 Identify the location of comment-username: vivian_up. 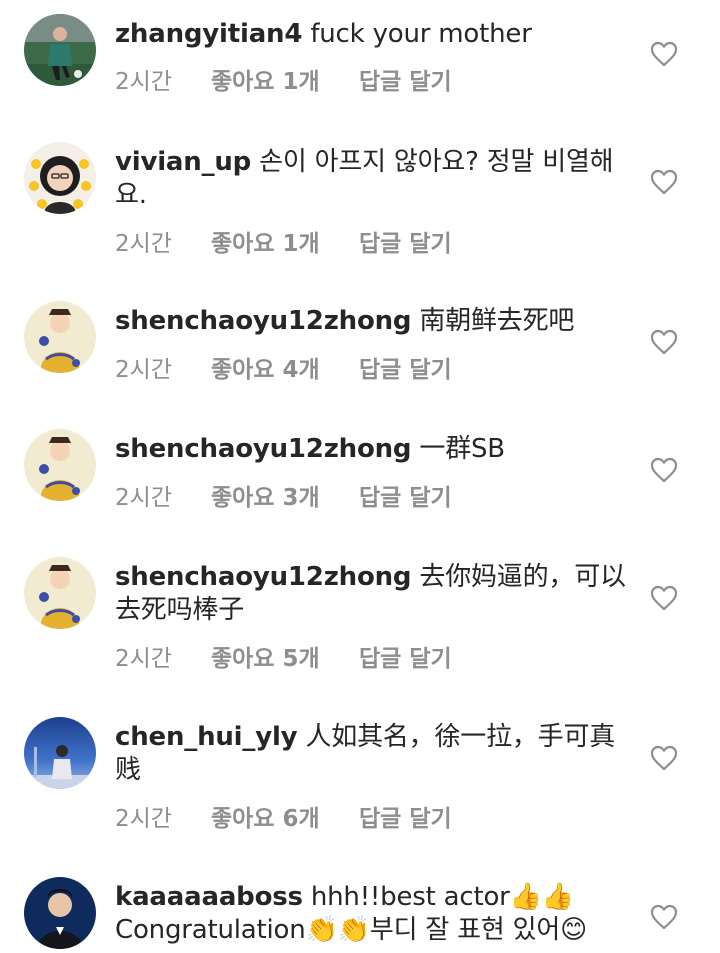
(183, 162).